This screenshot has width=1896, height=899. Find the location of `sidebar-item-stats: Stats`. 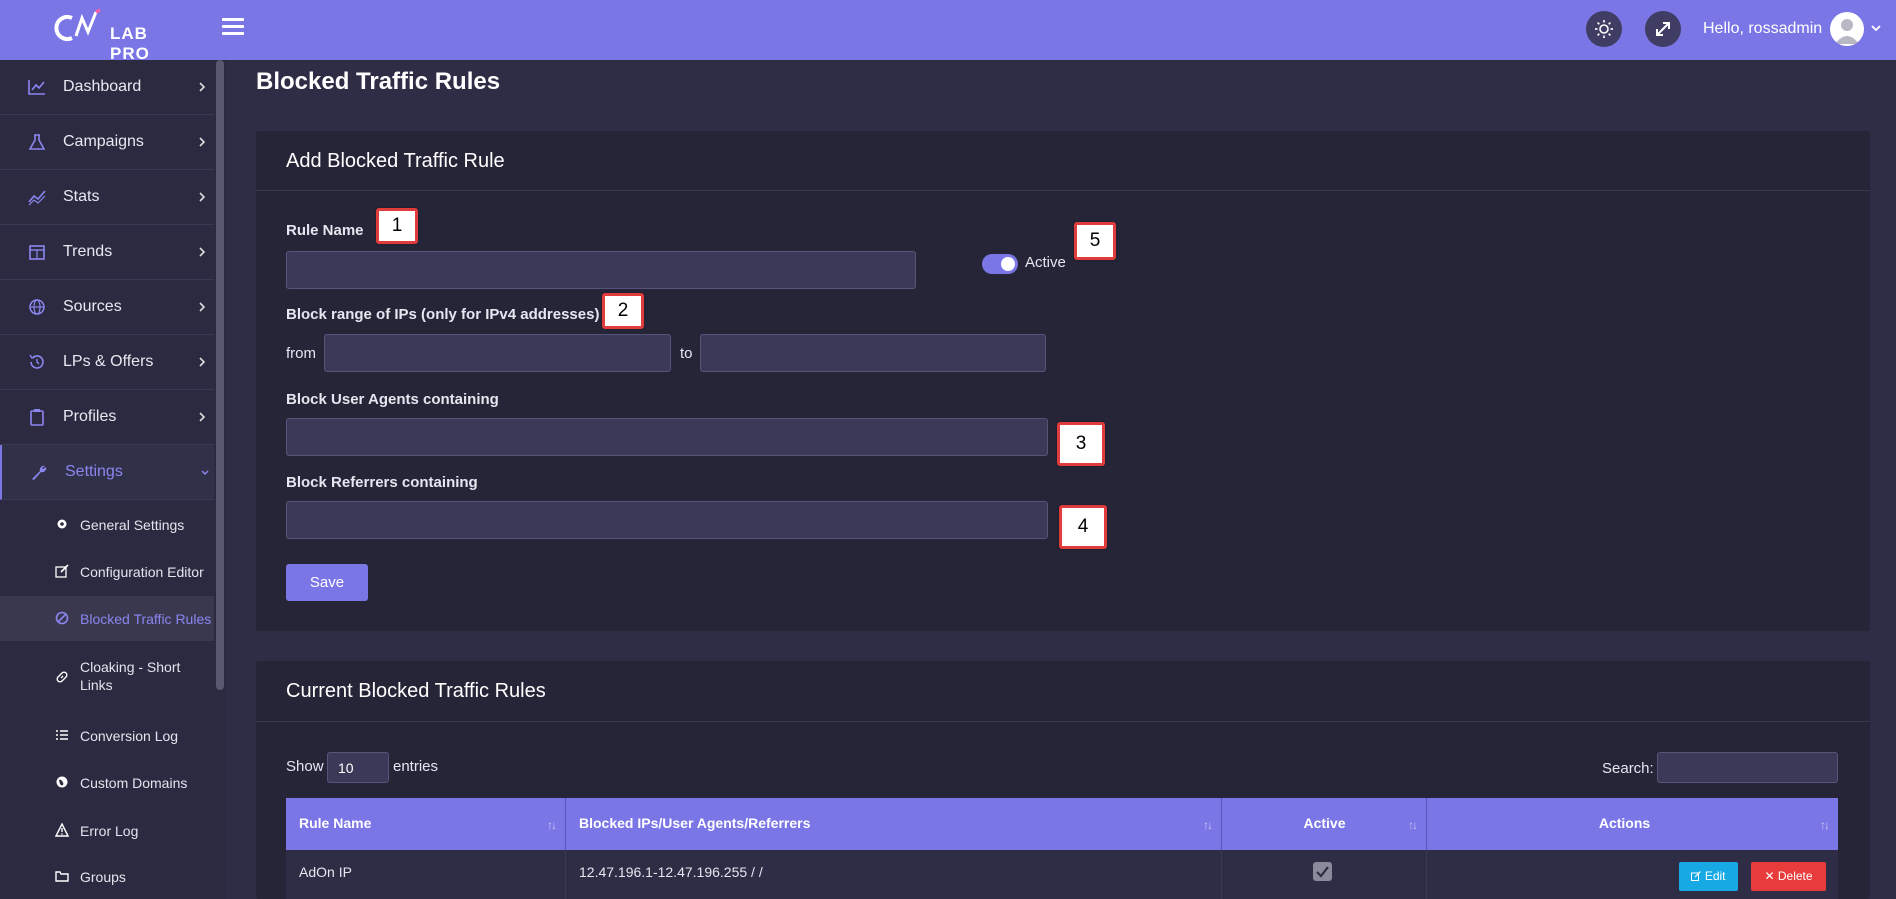

sidebar-item-stats: Stats is located at coordinates (107, 197).